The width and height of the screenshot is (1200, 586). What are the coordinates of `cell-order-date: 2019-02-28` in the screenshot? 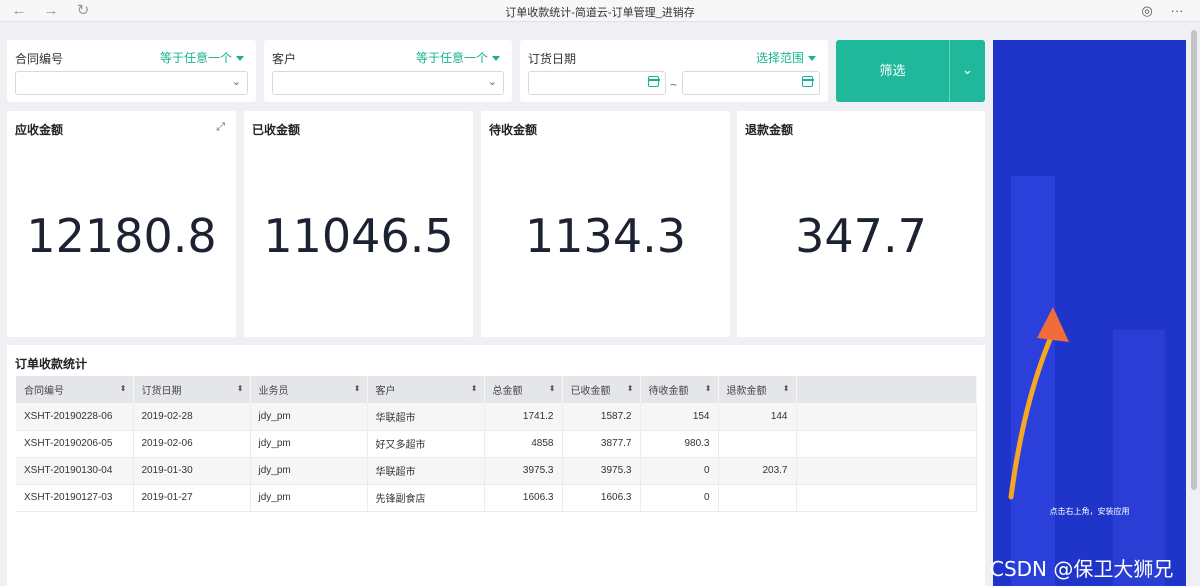 It's located at (192, 417).